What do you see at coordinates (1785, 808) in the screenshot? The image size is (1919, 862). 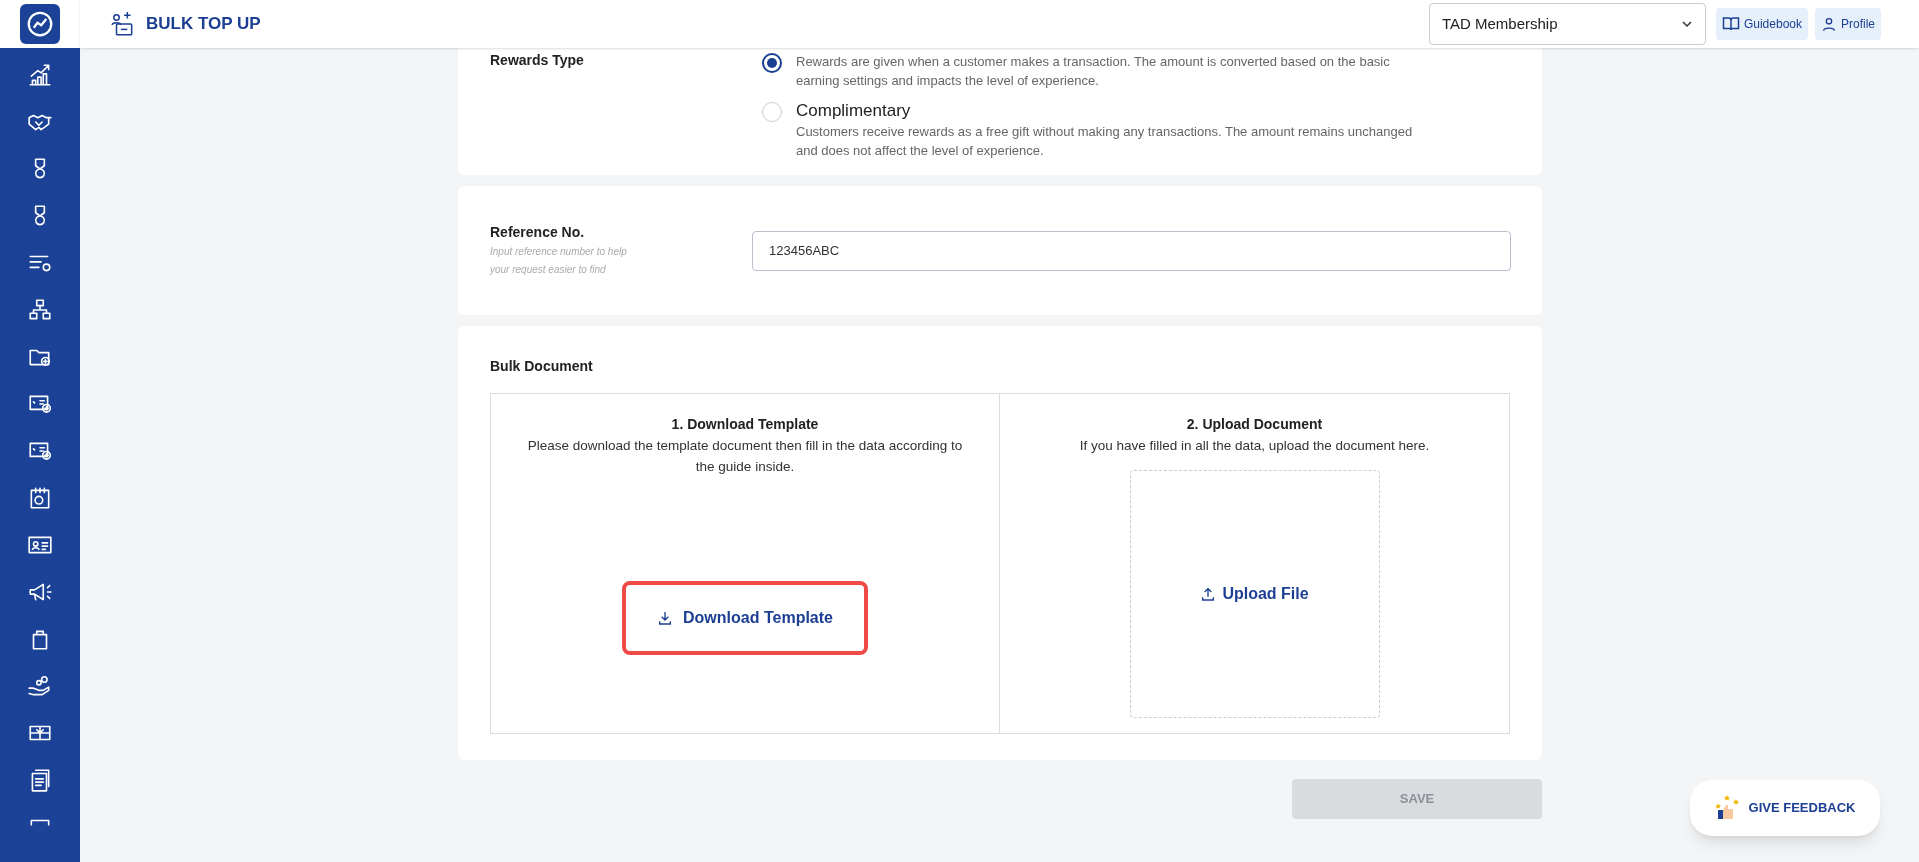 I see `give-feedback-button: GIVE FEEDBACK` at bounding box center [1785, 808].